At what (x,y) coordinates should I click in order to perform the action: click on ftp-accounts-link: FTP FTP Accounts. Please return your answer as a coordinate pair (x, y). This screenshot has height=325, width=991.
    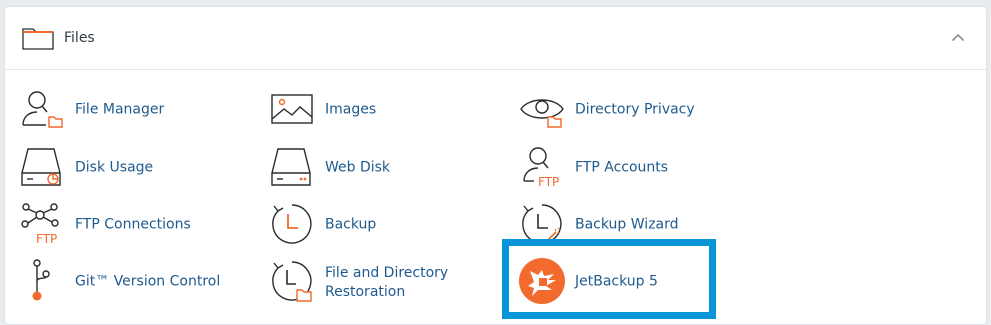
    Looking at the image, I should click on (630, 168).